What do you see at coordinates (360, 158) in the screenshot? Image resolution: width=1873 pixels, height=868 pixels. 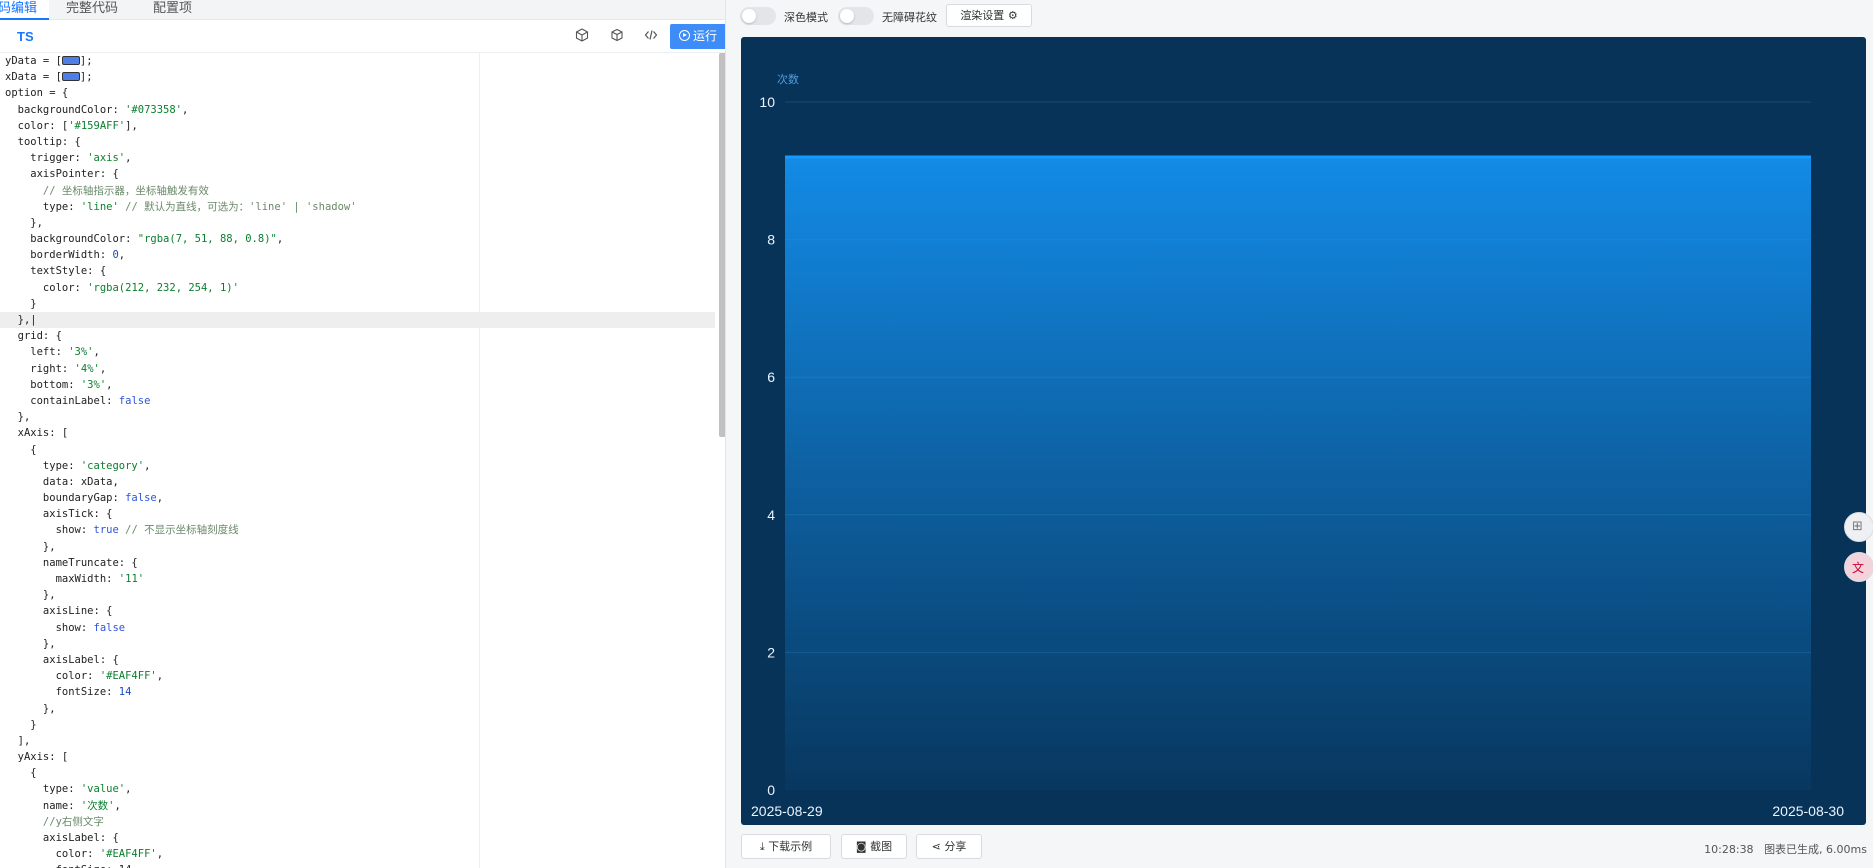 I see `code-line: trigger: 'axis',` at bounding box center [360, 158].